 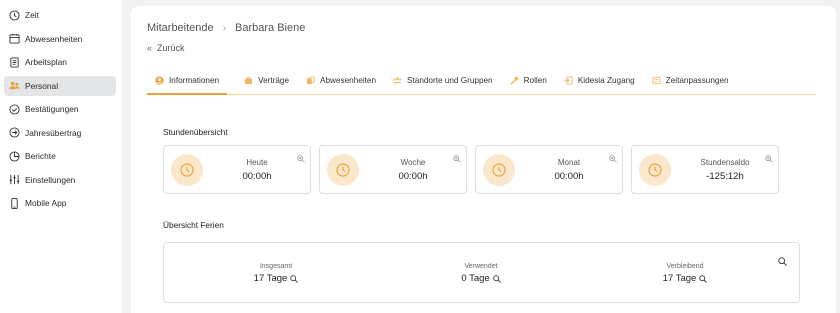 What do you see at coordinates (14, 38) in the screenshot?
I see `calendar-icon` at bounding box center [14, 38].